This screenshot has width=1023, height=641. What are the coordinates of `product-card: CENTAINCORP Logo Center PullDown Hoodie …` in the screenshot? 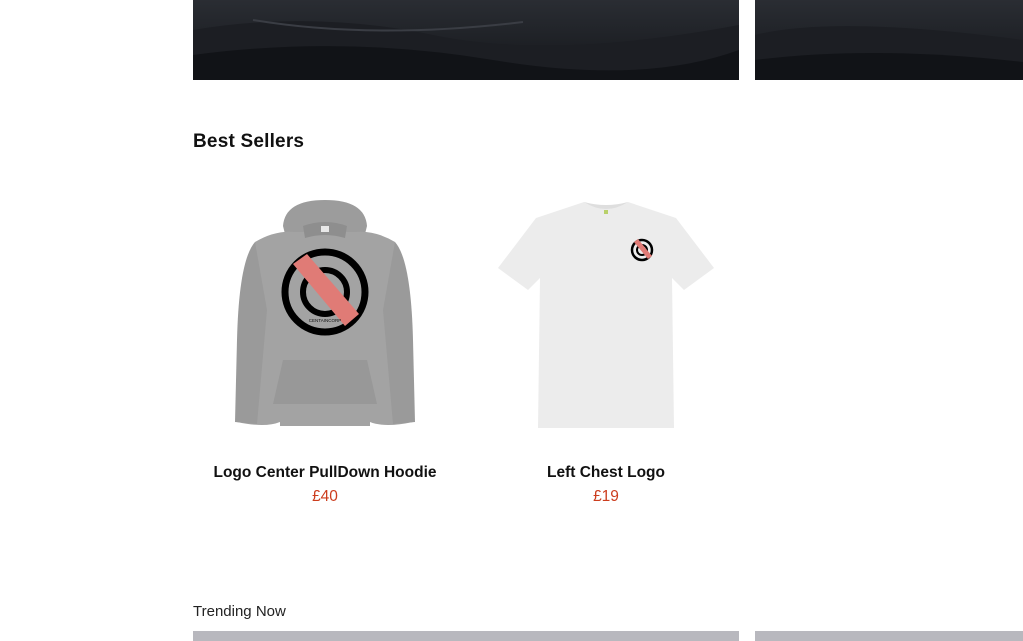 It's located at (325, 348).